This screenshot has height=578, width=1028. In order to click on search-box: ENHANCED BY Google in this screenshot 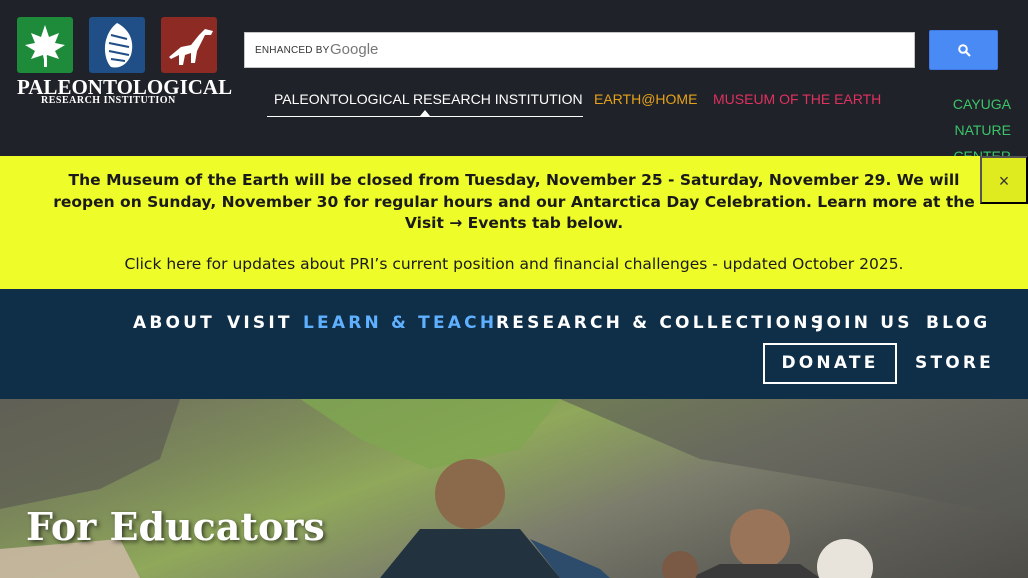, I will do `click(579, 50)`.